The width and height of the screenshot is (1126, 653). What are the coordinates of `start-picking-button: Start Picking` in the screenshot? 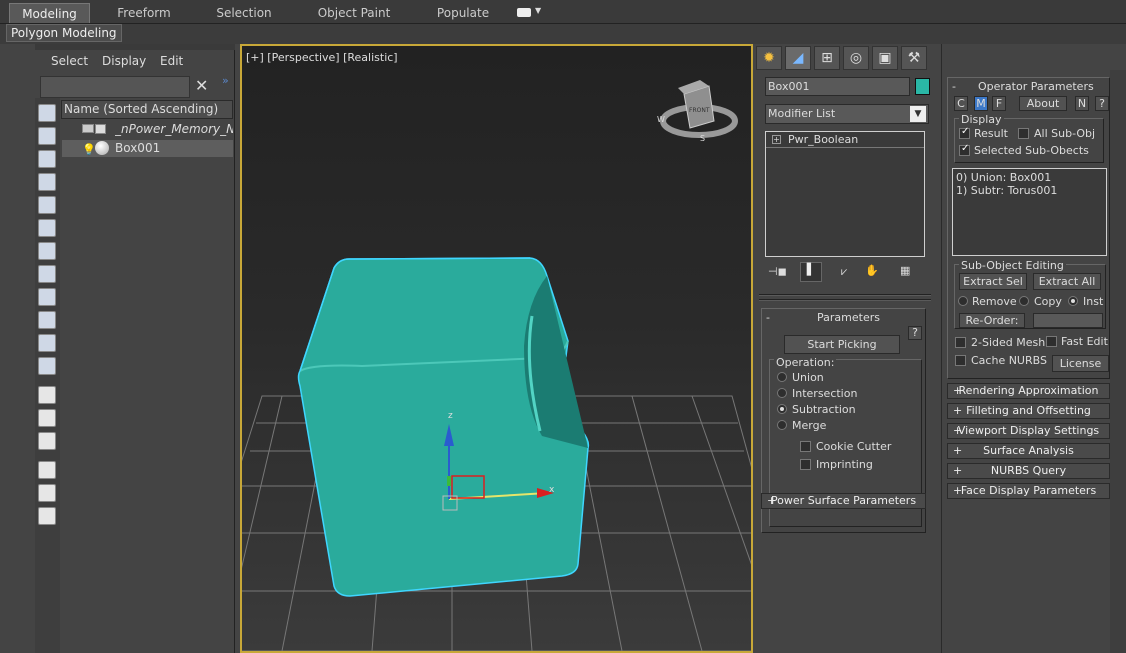 It's located at (842, 344).